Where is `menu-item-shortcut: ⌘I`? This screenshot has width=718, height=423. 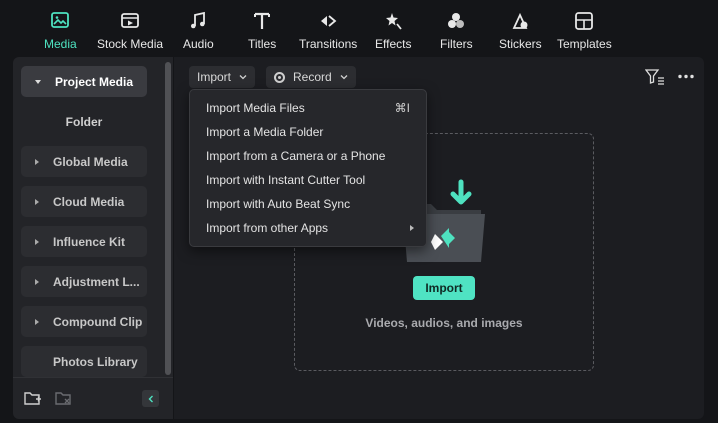 menu-item-shortcut: ⌘I is located at coordinates (402, 108).